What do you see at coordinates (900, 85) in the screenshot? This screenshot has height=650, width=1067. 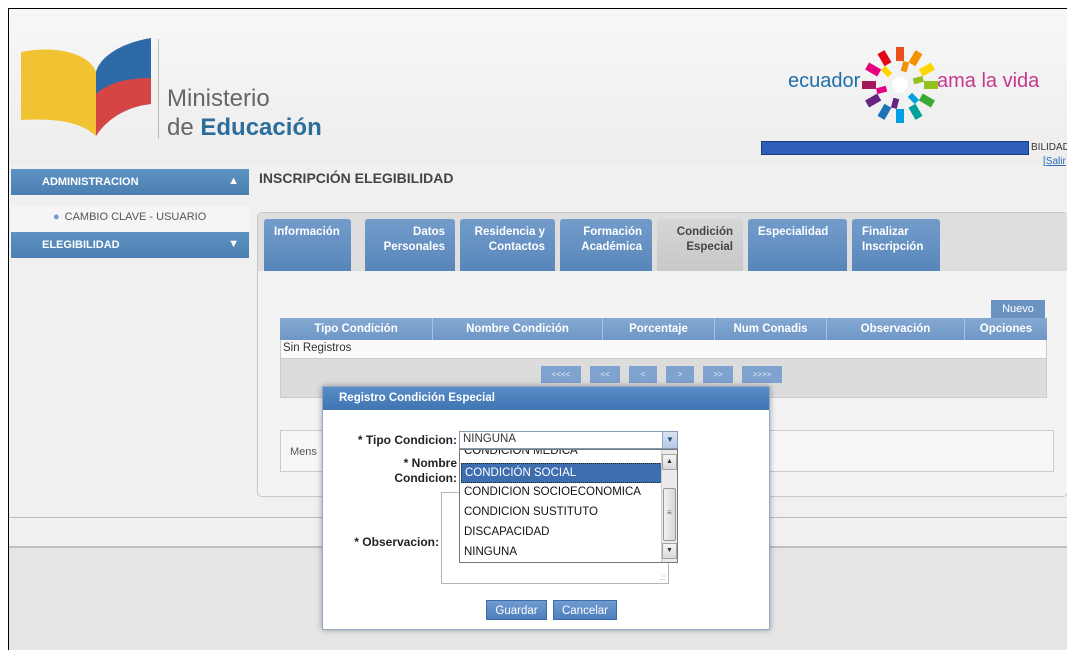 I see `ecuador-flower-logo` at bounding box center [900, 85].